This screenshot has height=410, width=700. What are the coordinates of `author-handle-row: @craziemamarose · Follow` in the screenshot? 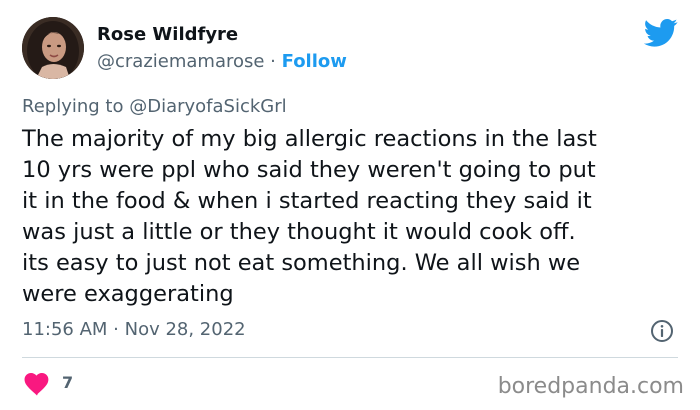 It's located at (222, 62).